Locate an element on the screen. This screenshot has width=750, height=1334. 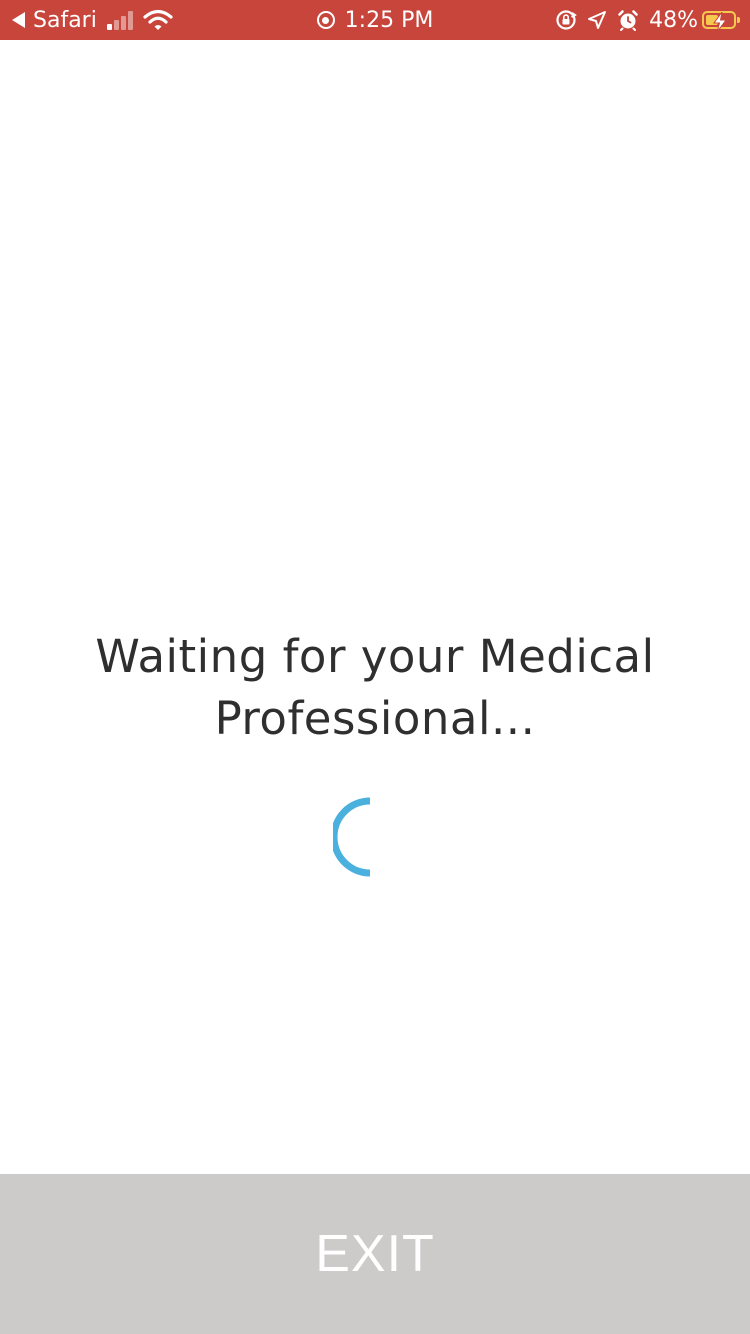
exit-button: EXIT is located at coordinates (375, 1254).